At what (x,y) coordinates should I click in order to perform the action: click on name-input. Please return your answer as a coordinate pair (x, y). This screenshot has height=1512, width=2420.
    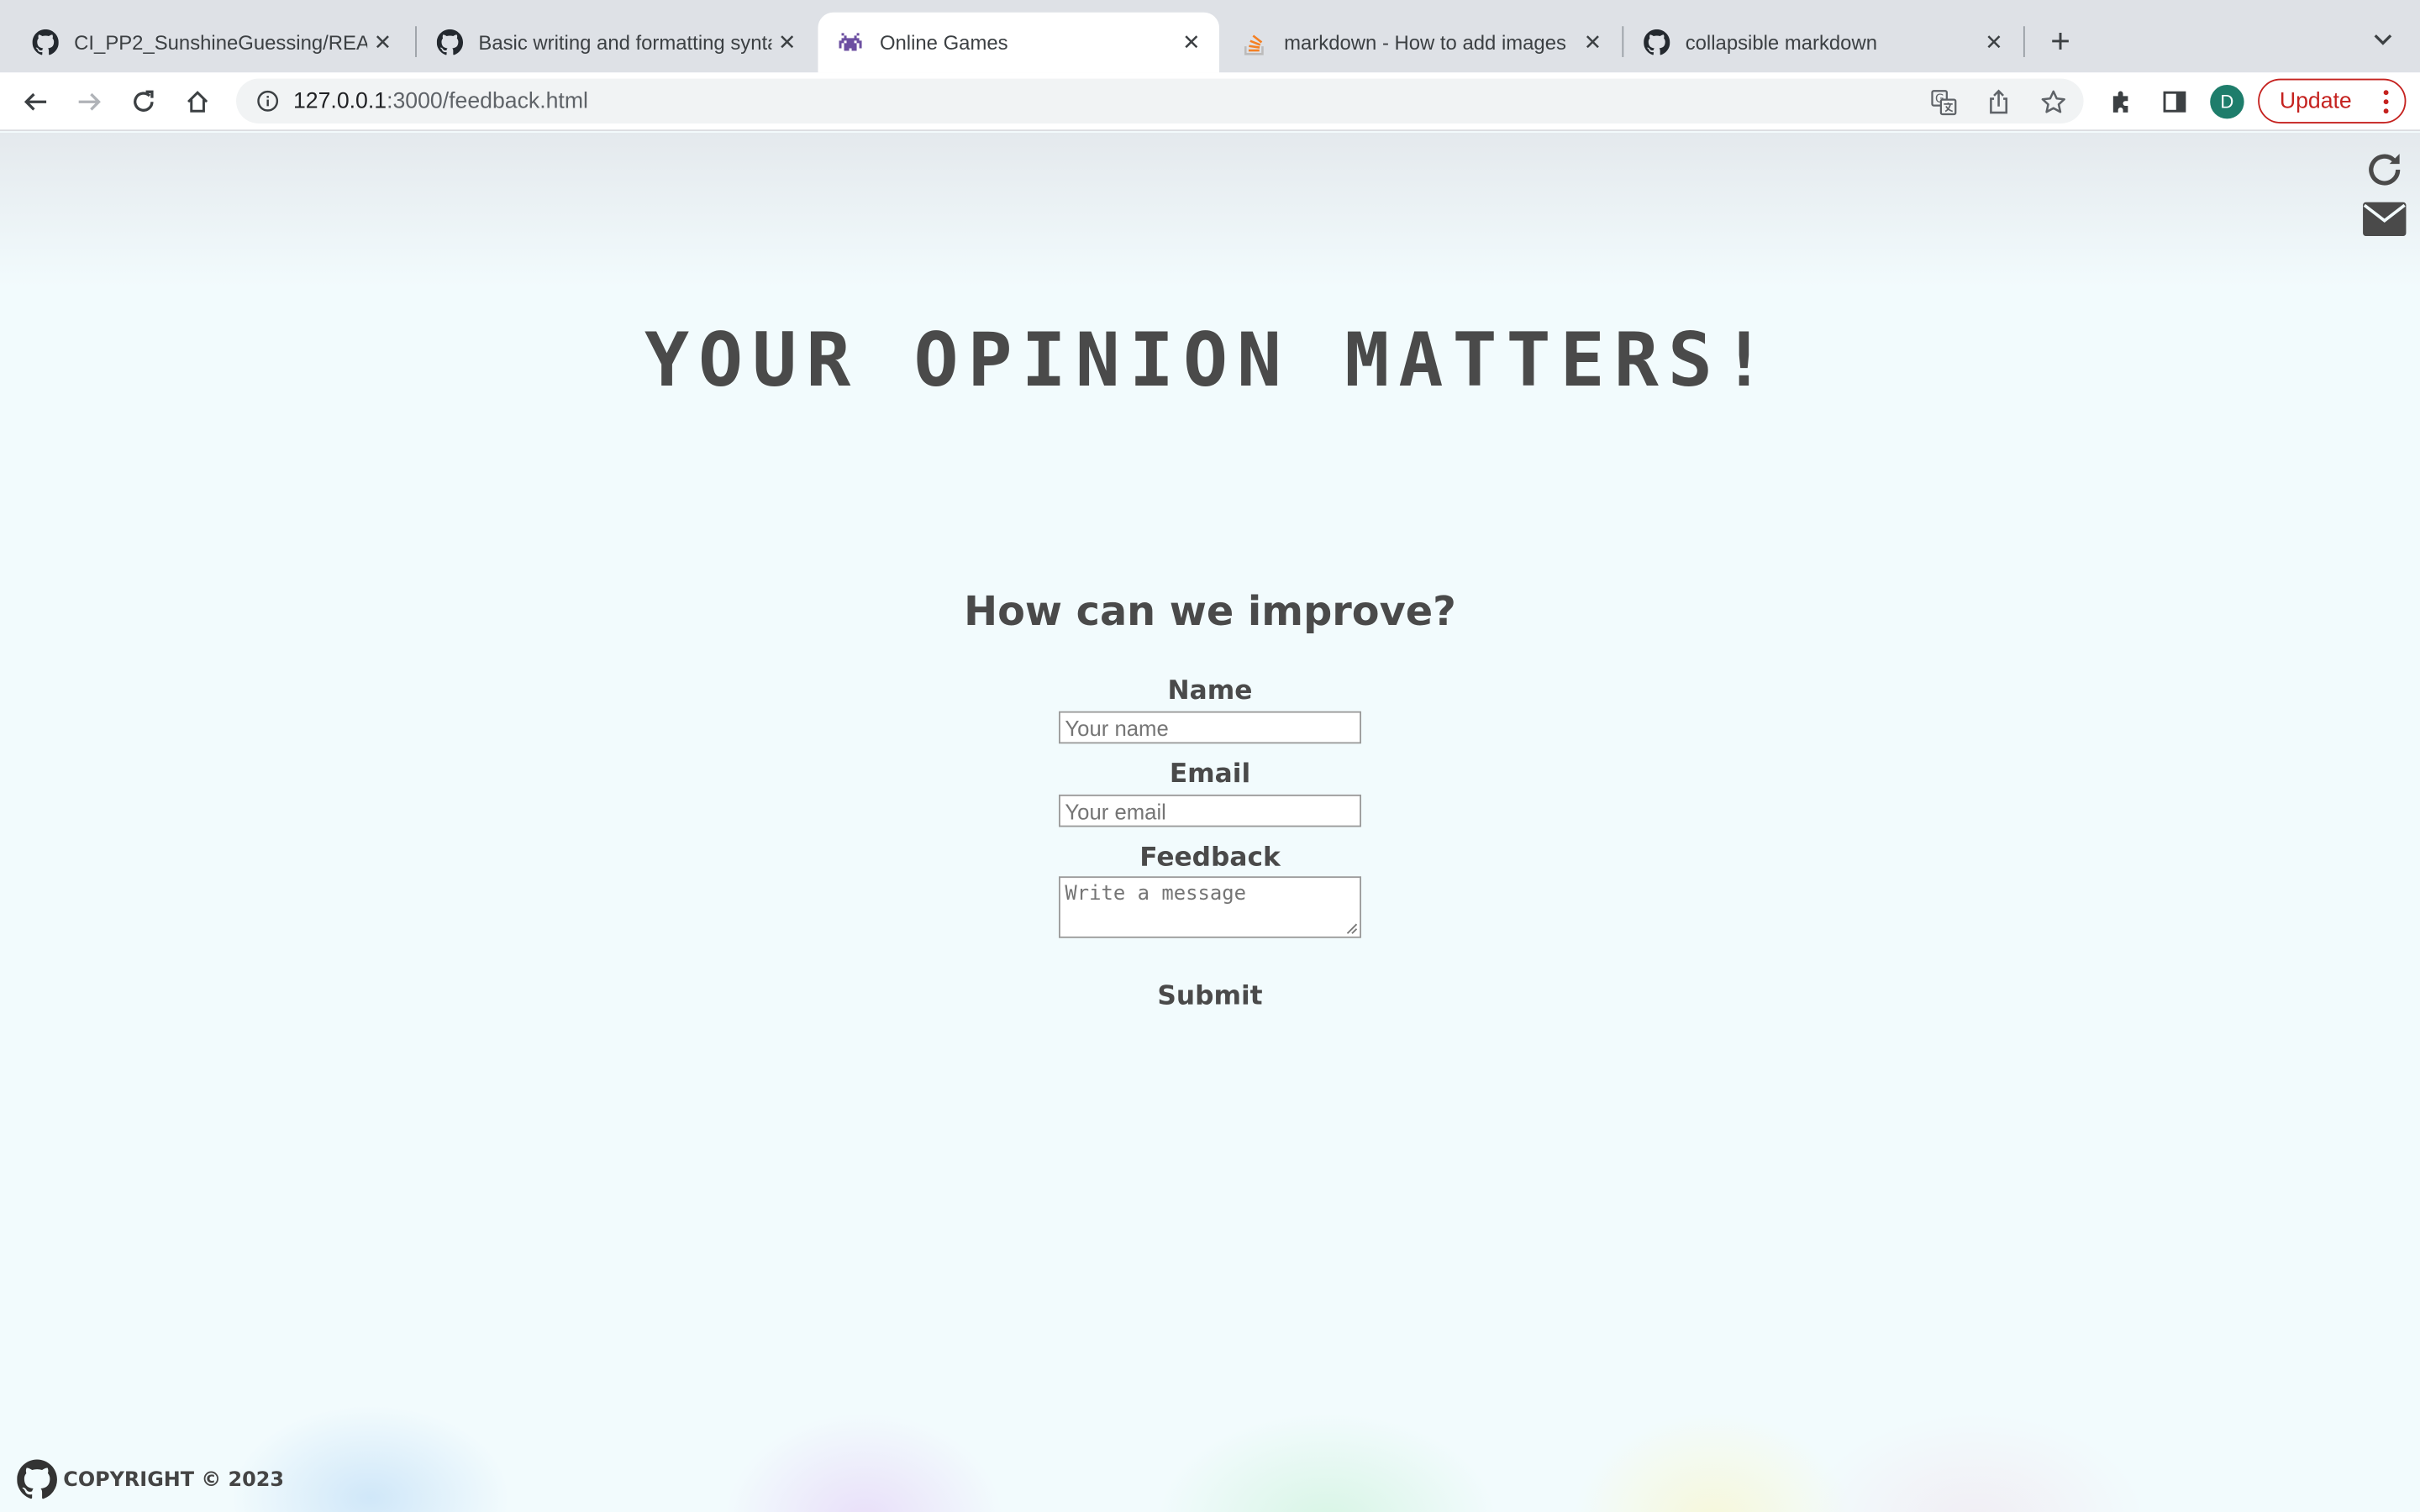
    Looking at the image, I should click on (1210, 727).